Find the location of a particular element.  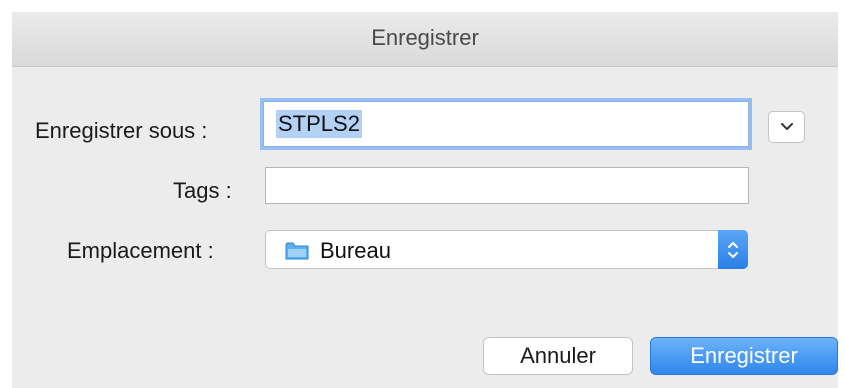

folder-icon is located at coordinates (297, 251).